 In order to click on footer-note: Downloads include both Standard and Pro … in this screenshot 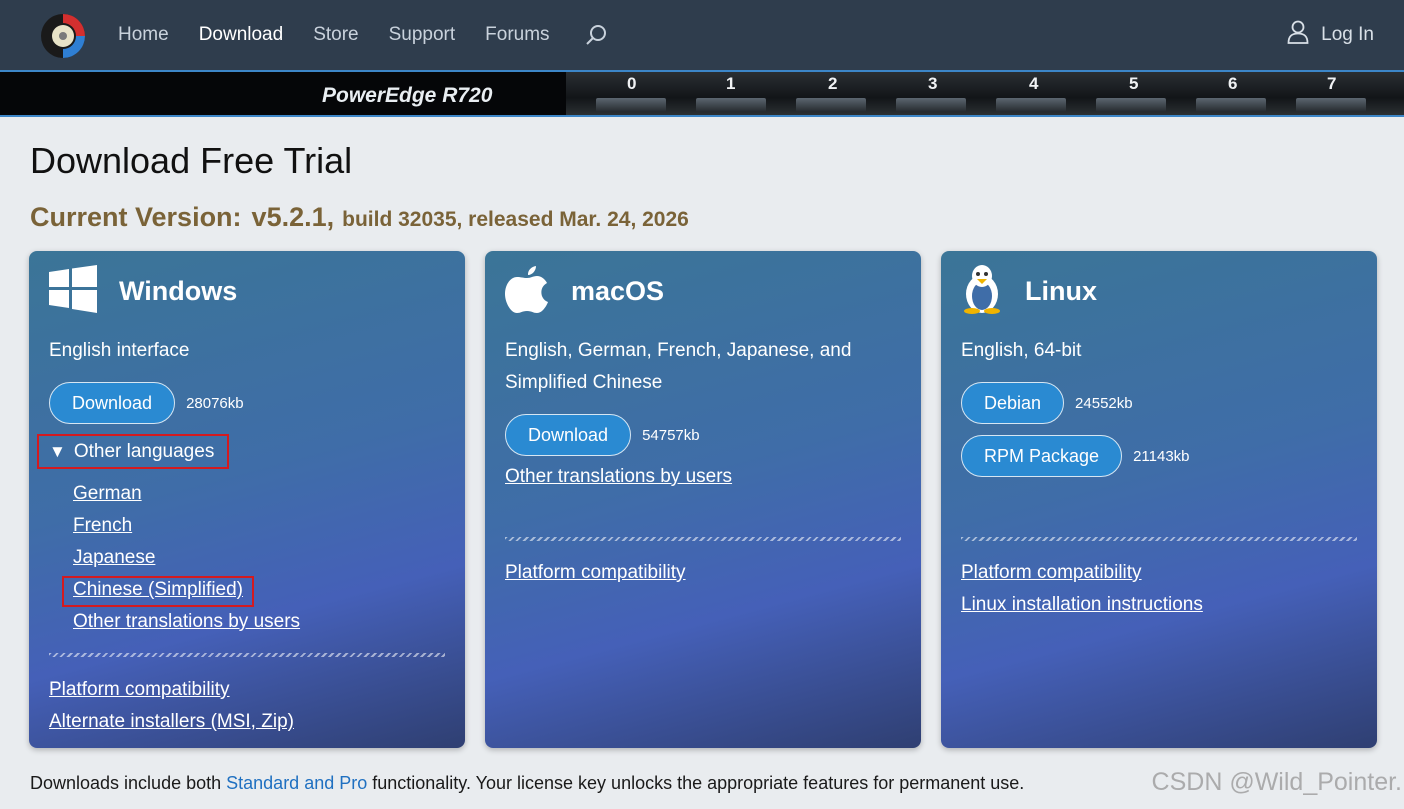, I will do `click(527, 783)`.